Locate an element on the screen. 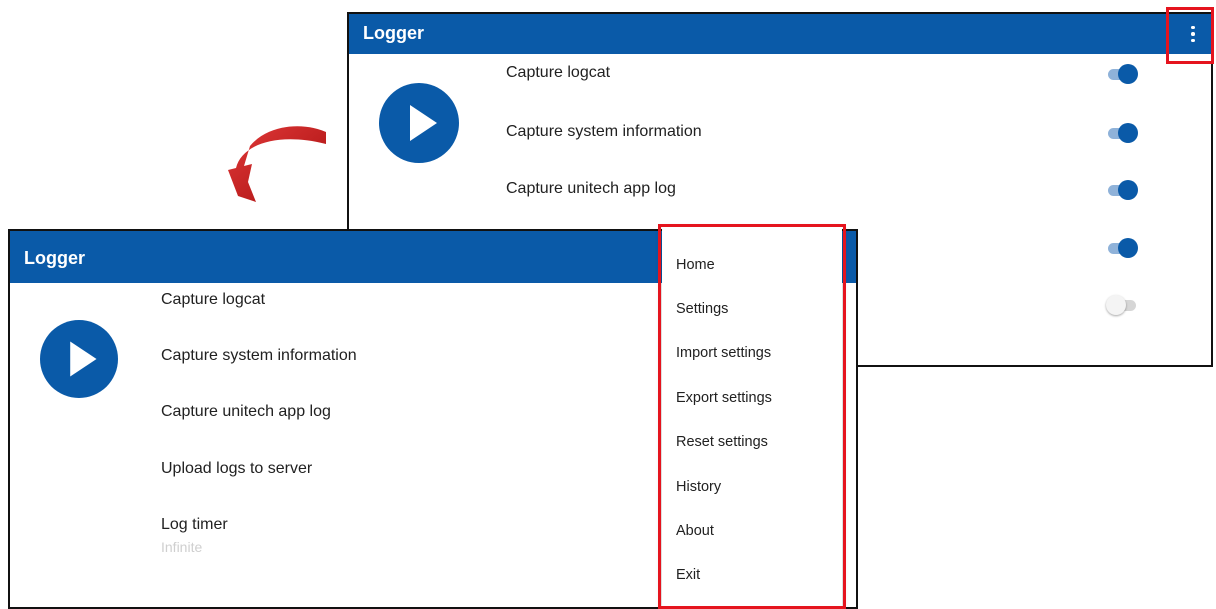 The width and height of the screenshot is (1216, 609). toggle-label-capture-system-information: Capture system information is located at coordinates (604, 131).